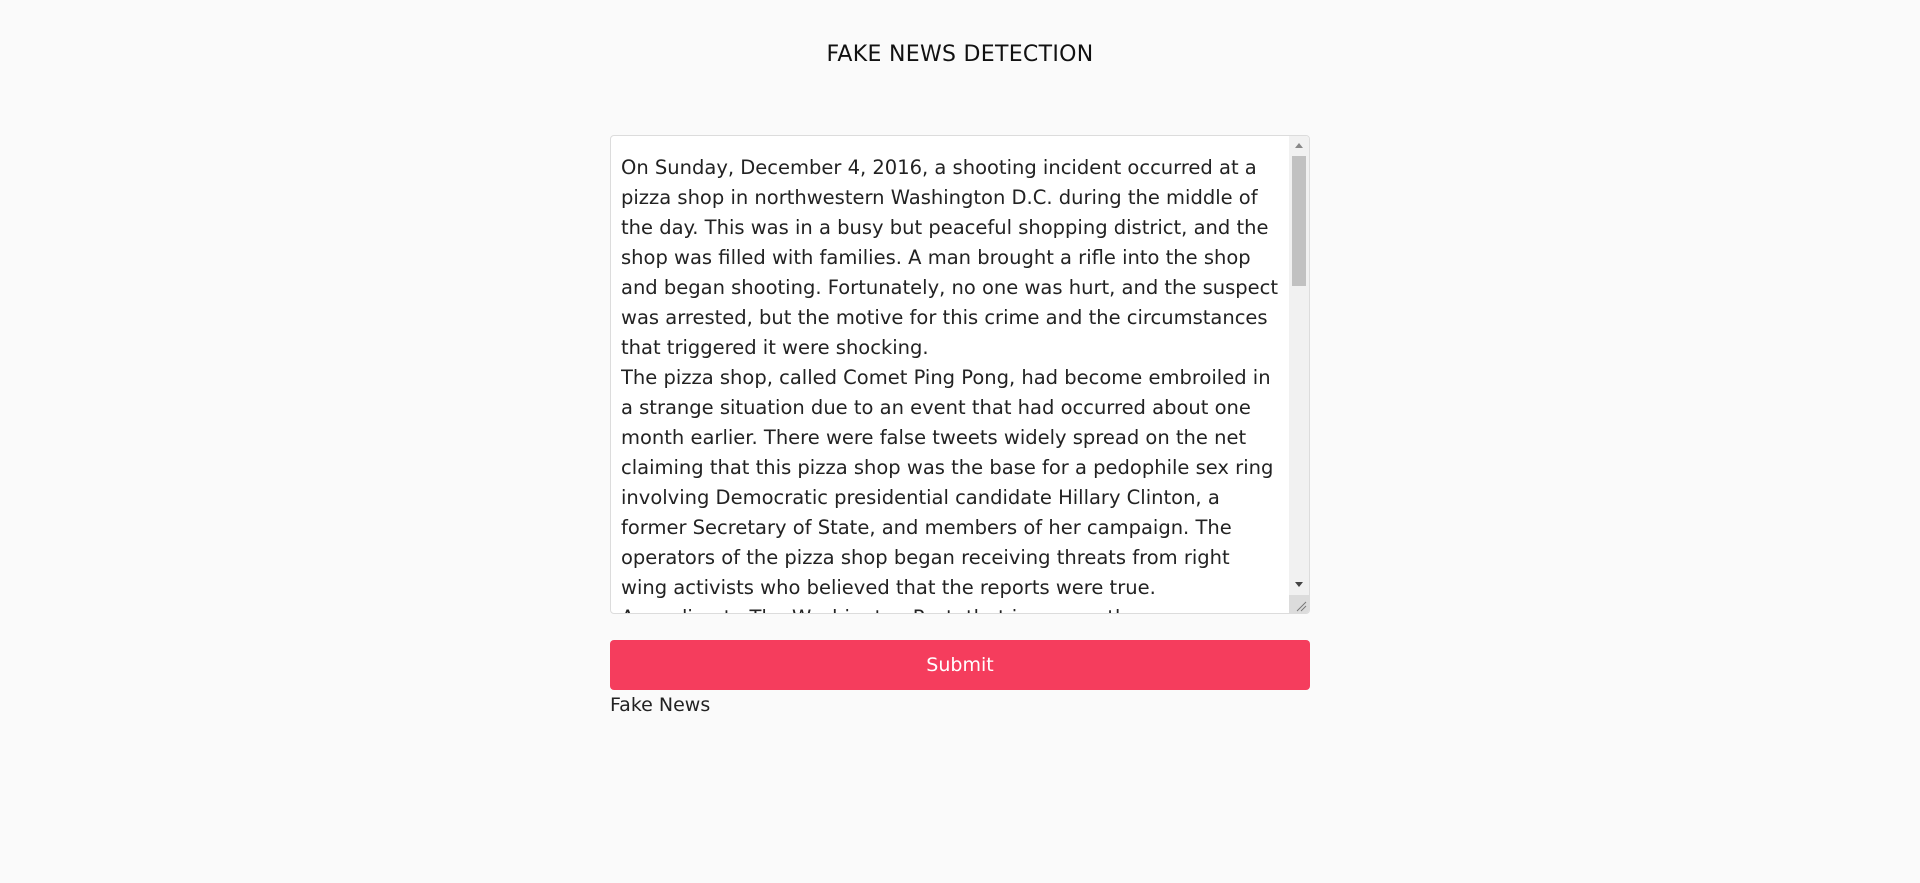  What do you see at coordinates (1299, 221) in the screenshot?
I see `scrollbar-thumb` at bounding box center [1299, 221].